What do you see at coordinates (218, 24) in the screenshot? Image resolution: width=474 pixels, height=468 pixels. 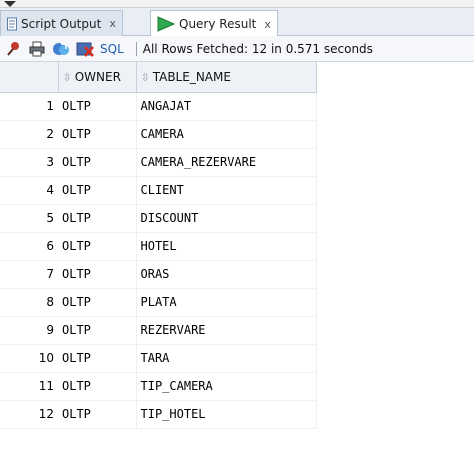 I see `tab-query-result-label: Query Result` at bounding box center [218, 24].